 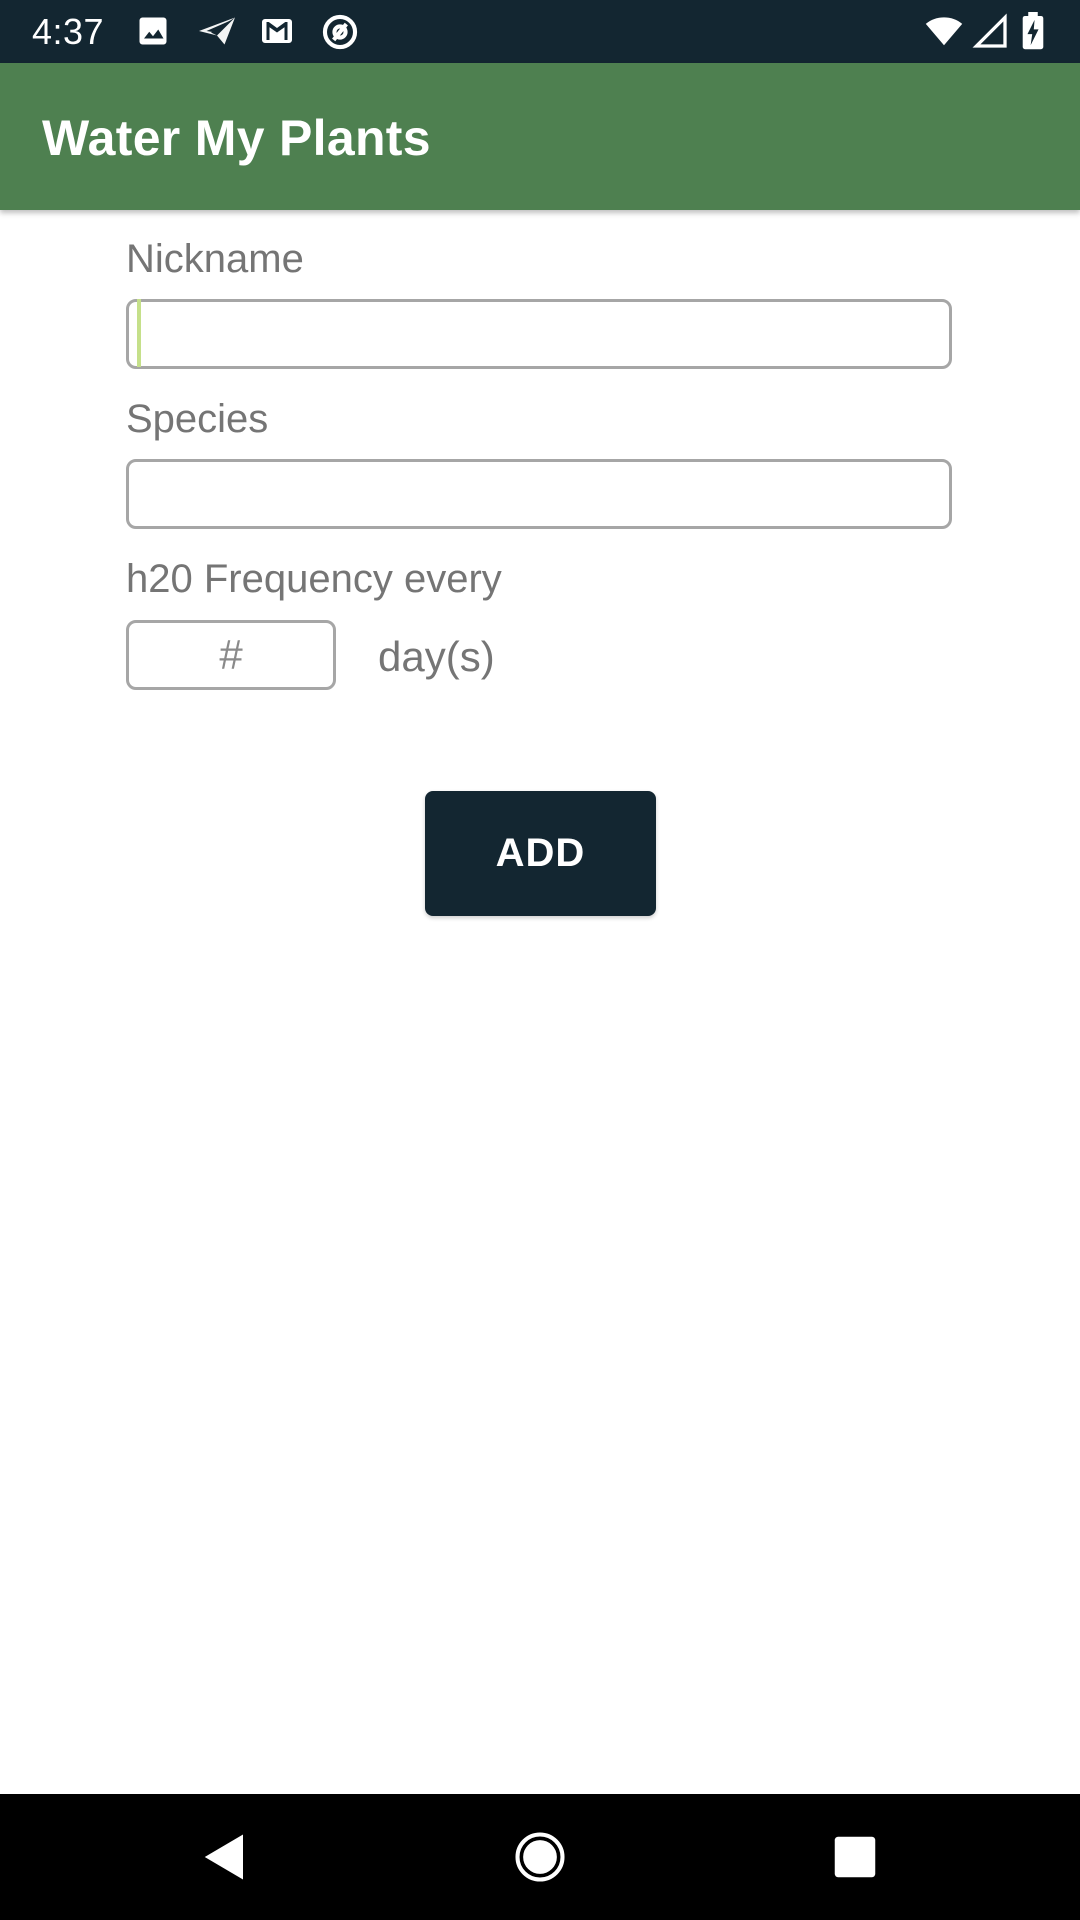 What do you see at coordinates (855, 1857) in the screenshot?
I see `recents-icon` at bounding box center [855, 1857].